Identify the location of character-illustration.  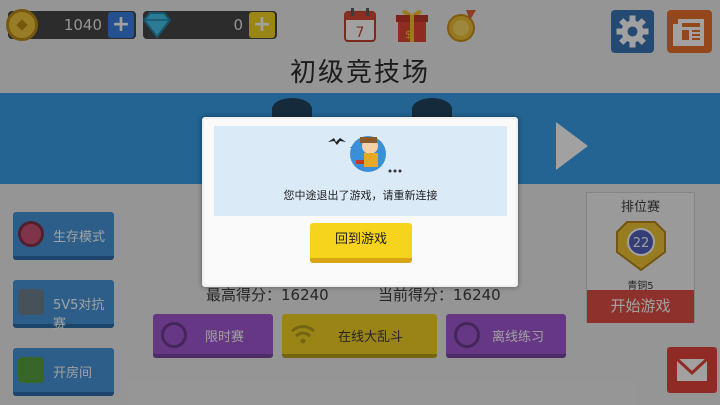
(365, 154).